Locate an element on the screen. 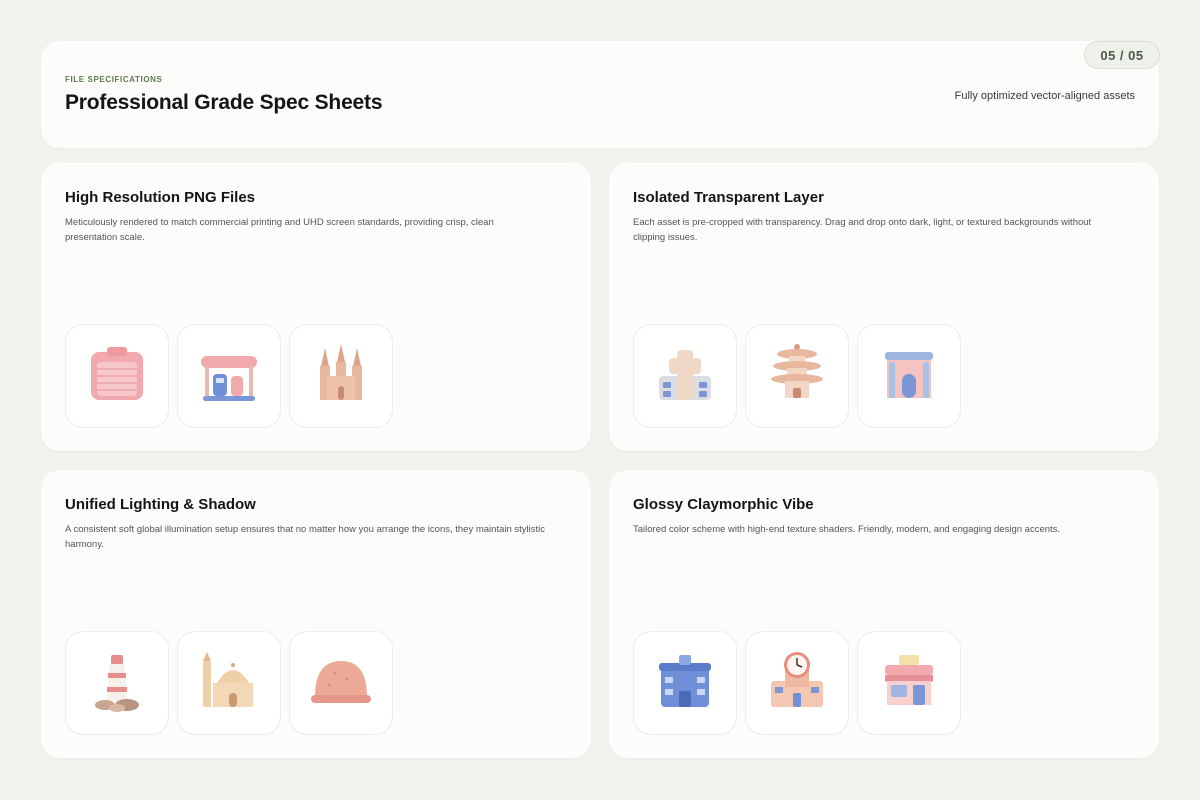 This screenshot has height=800, width=1200. dome-icon is located at coordinates (341, 682).